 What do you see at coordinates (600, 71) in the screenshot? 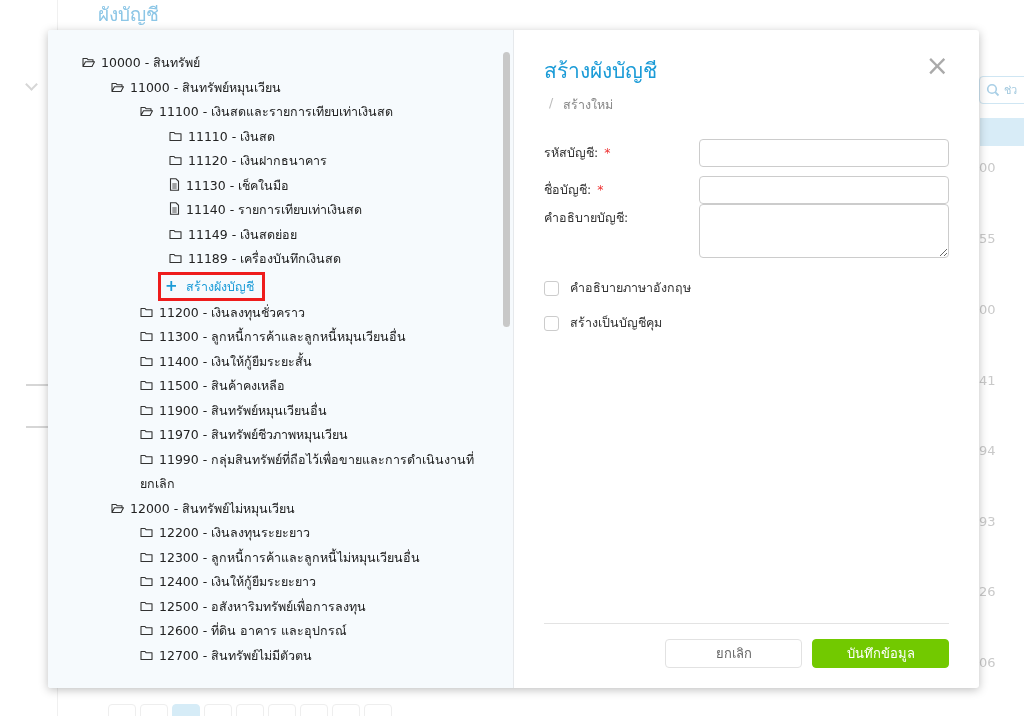
I see `dialog-title: สร้างผังบัญชี` at bounding box center [600, 71].